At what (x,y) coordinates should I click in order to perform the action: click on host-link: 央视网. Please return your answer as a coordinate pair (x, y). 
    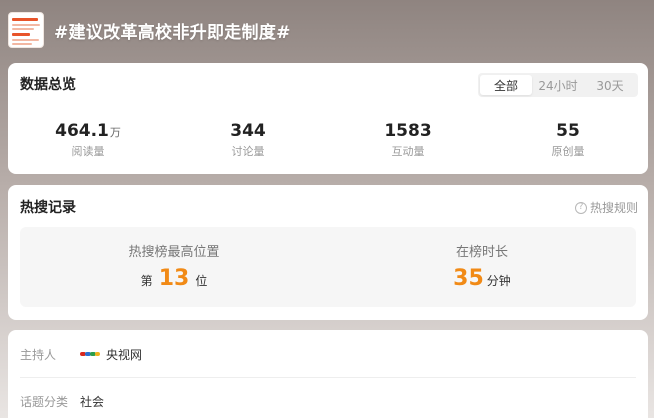
    Looking at the image, I should click on (111, 354).